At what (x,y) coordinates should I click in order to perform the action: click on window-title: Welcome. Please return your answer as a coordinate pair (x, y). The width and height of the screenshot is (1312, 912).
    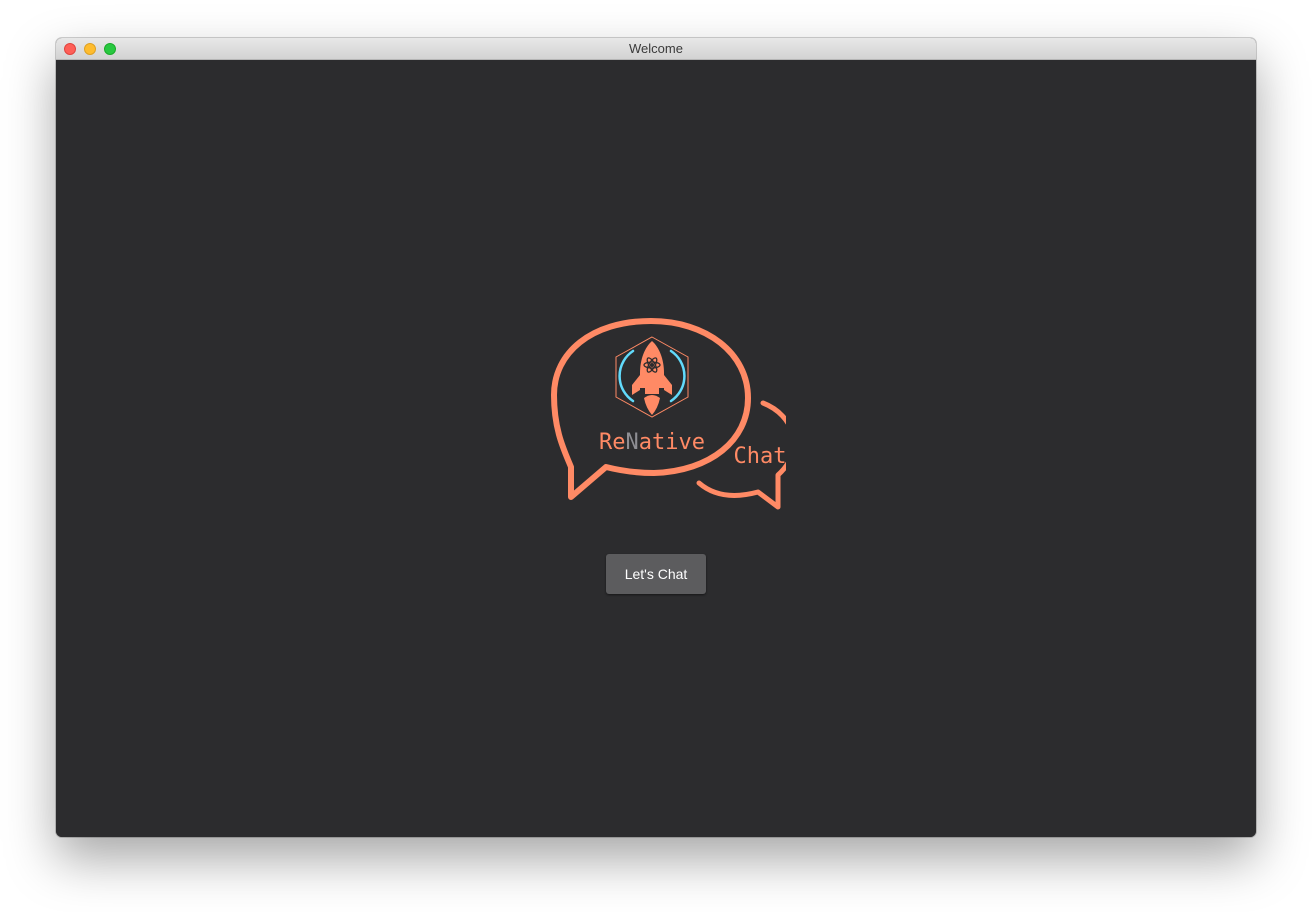
    Looking at the image, I should click on (656, 48).